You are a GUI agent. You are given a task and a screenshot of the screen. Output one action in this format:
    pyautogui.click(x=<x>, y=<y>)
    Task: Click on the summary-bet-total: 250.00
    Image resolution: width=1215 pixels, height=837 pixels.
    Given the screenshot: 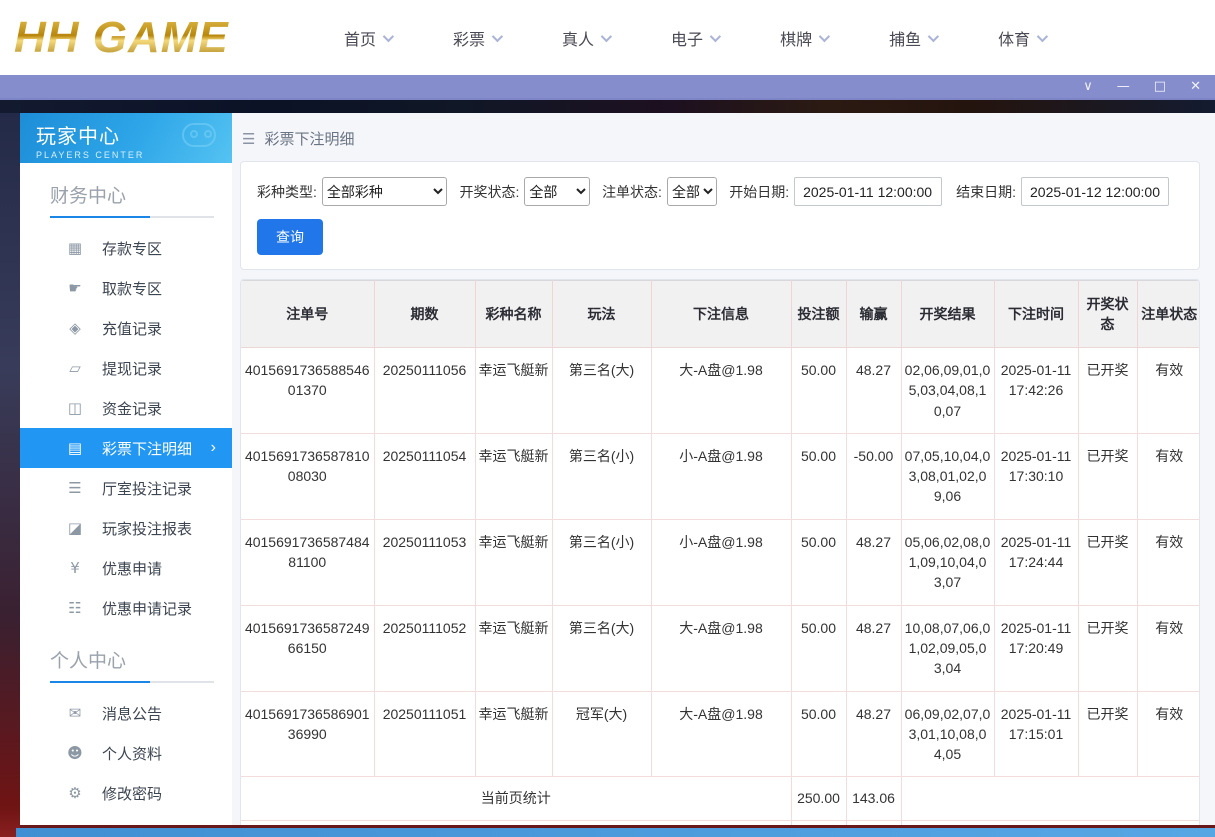 What is the action you would take?
    pyautogui.click(x=818, y=798)
    